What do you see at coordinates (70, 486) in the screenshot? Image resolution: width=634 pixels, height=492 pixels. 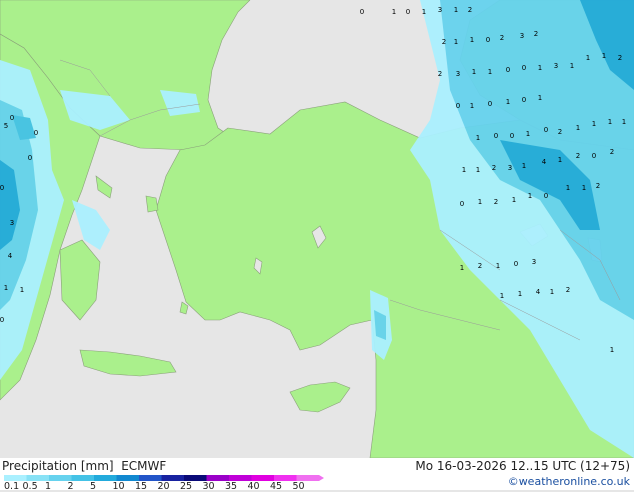 I see `legend-label: 2` at bounding box center [70, 486].